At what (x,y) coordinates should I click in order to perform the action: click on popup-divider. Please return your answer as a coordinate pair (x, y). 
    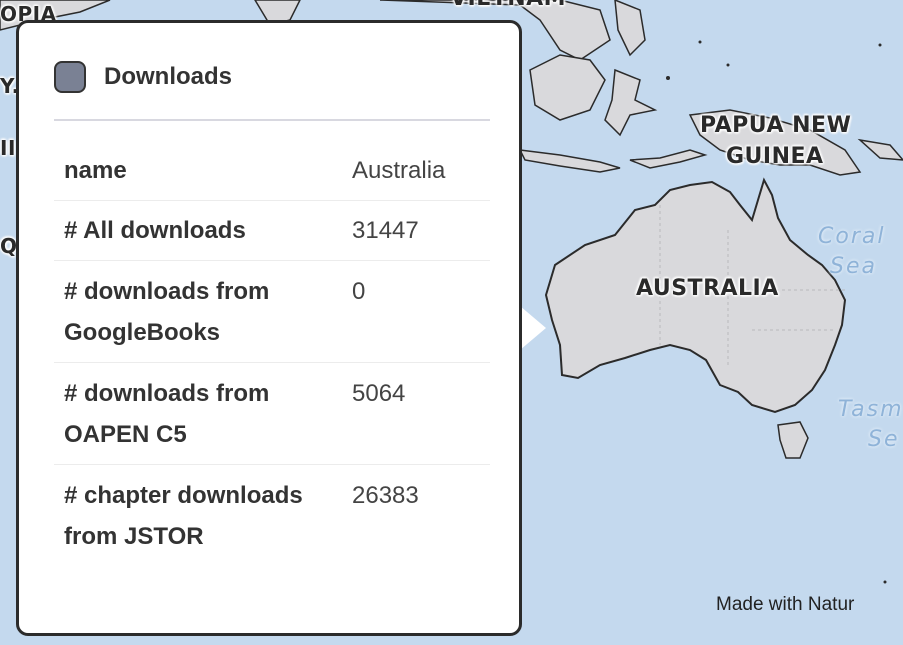
    Looking at the image, I should click on (272, 120).